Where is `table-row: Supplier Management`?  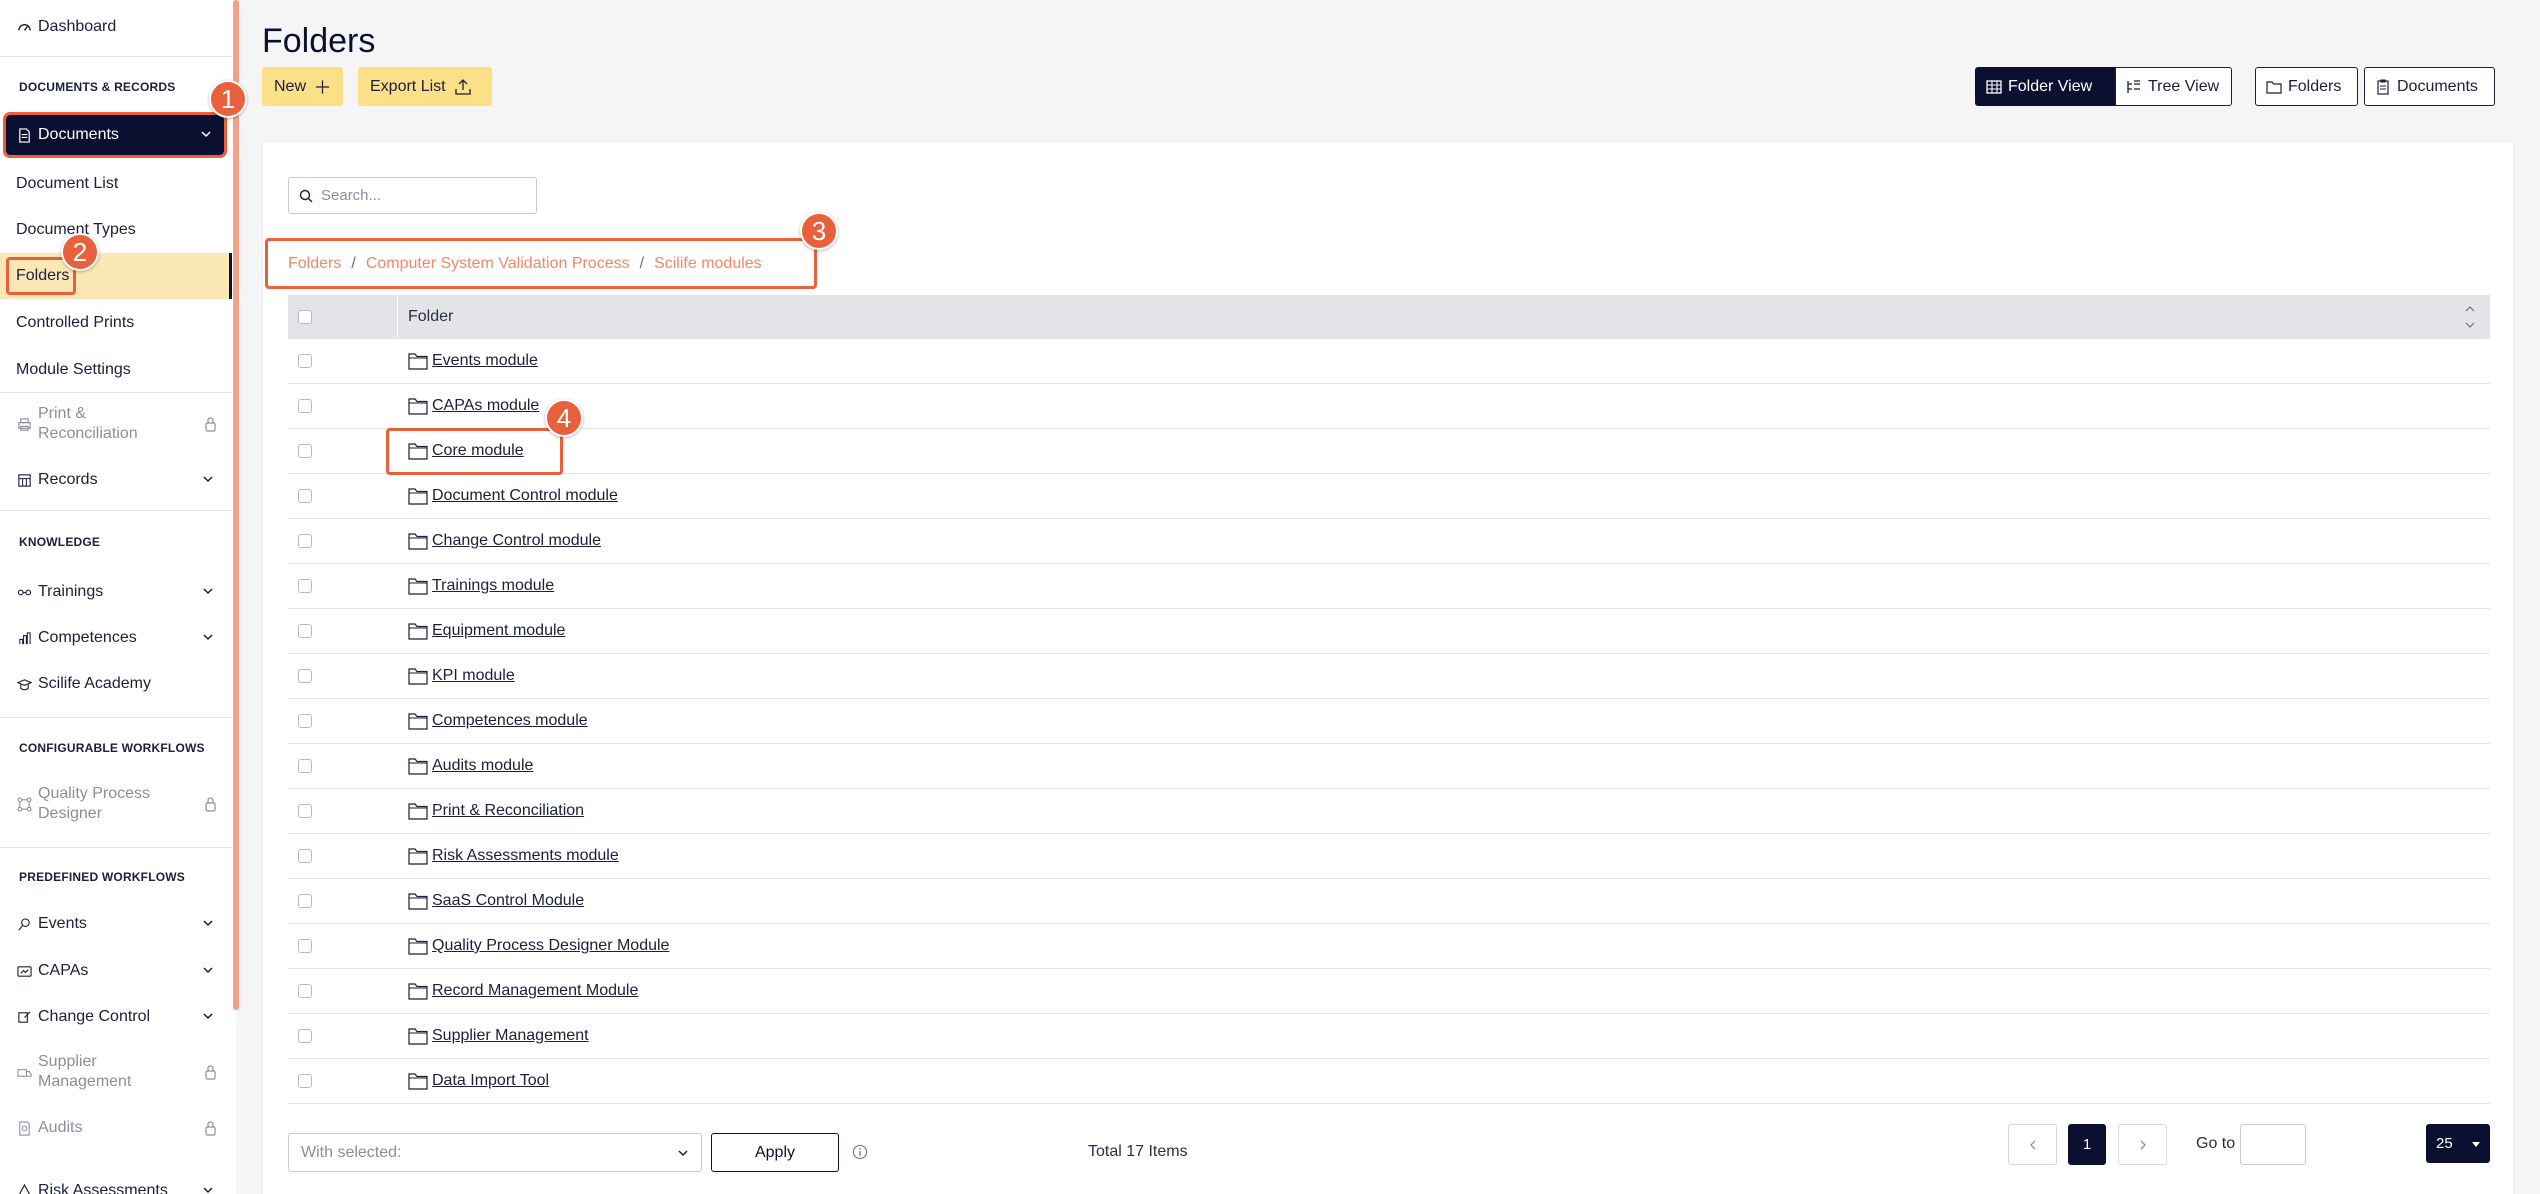 table-row: Supplier Management is located at coordinates (1389, 1036).